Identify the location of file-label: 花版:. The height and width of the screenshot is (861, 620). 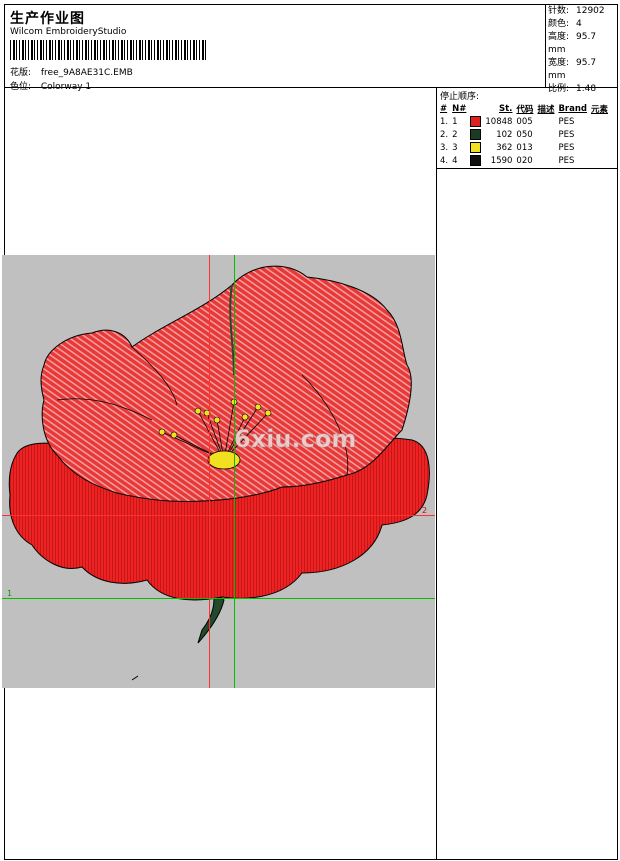
(21, 73).